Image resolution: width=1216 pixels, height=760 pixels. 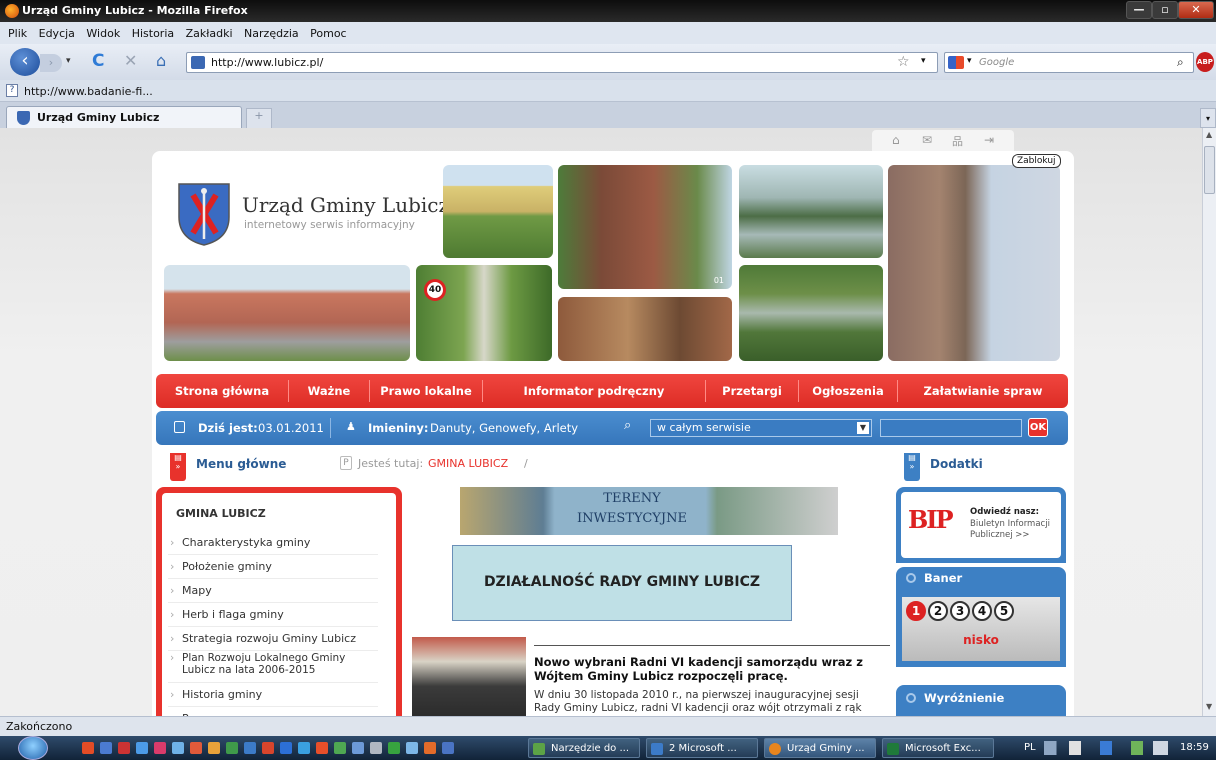 What do you see at coordinates (328, 33) in the screenshot?
I see `menu-pomoc: Pomoc` at bounding box center [328, 33].